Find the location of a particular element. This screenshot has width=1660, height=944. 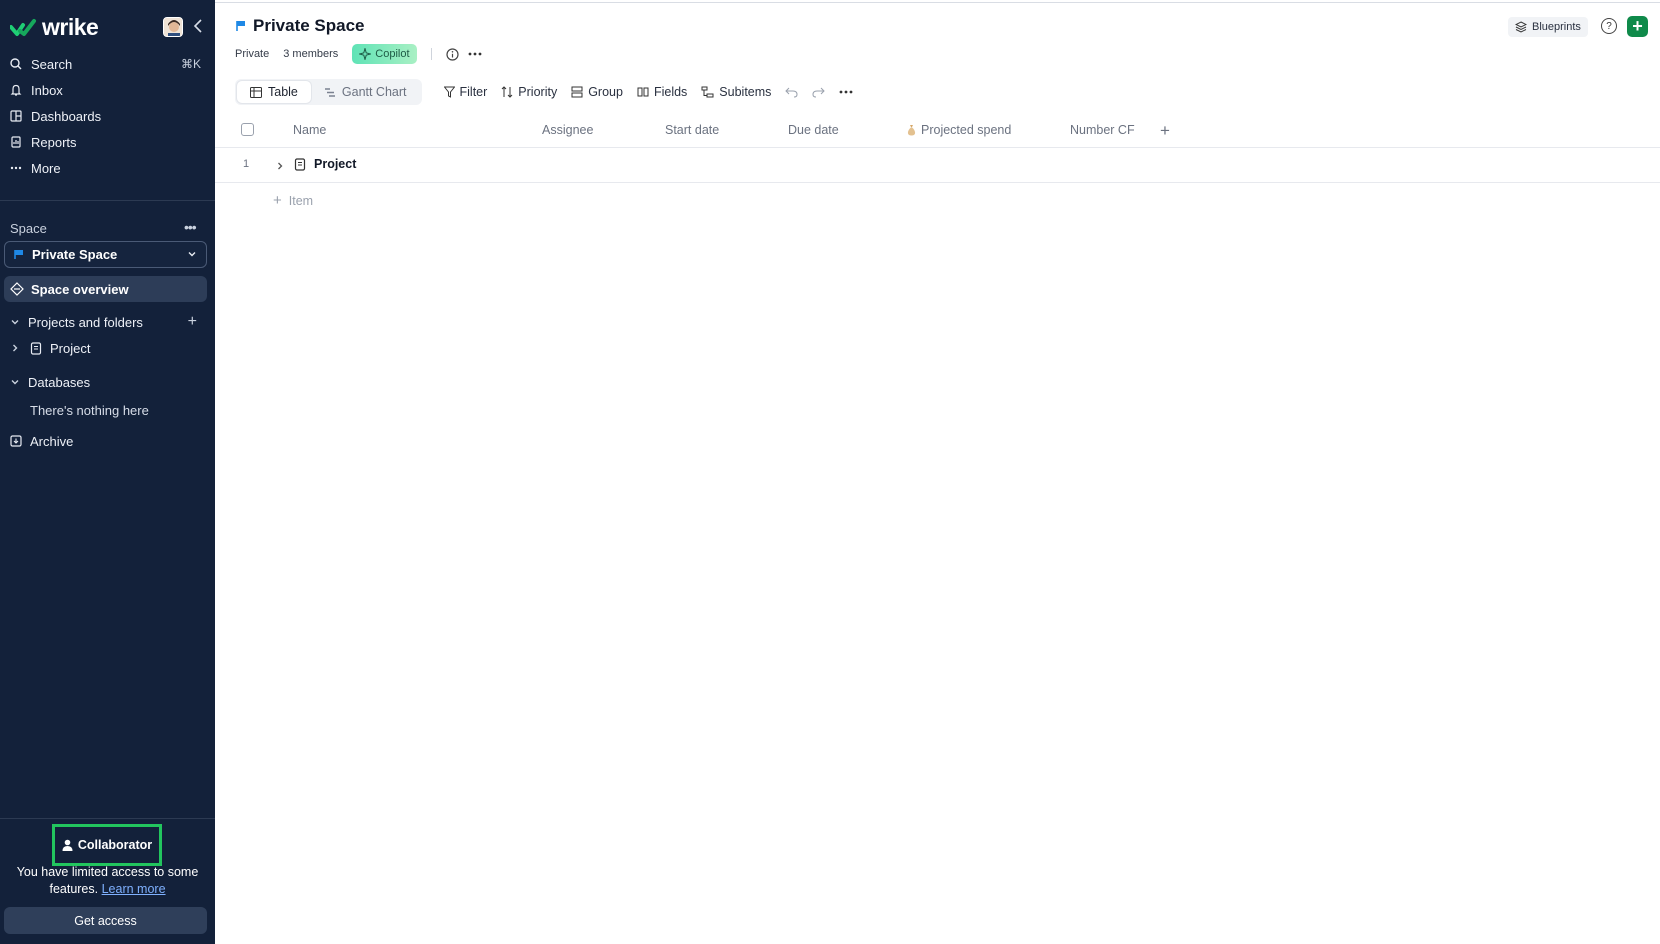

column-header-due-date: Due date is located at coordinates (813, 130).